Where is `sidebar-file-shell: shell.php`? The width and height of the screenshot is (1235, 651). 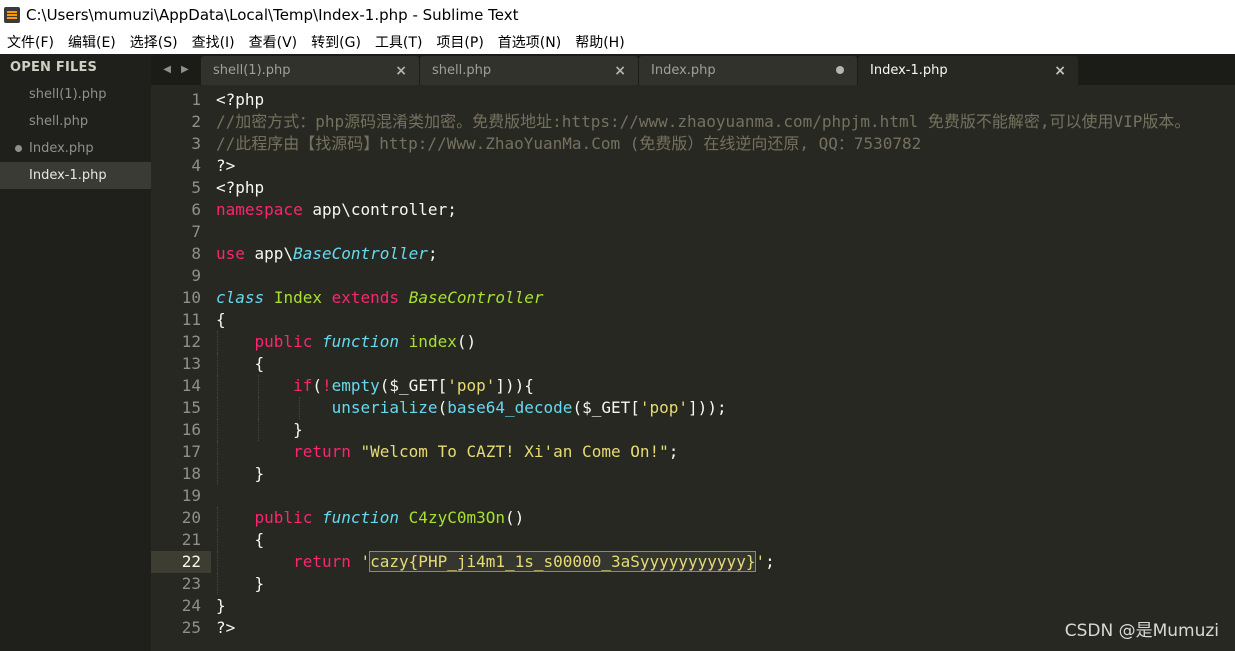 sidebar-file-shell: shell.php is located at coordinates (75, 121).